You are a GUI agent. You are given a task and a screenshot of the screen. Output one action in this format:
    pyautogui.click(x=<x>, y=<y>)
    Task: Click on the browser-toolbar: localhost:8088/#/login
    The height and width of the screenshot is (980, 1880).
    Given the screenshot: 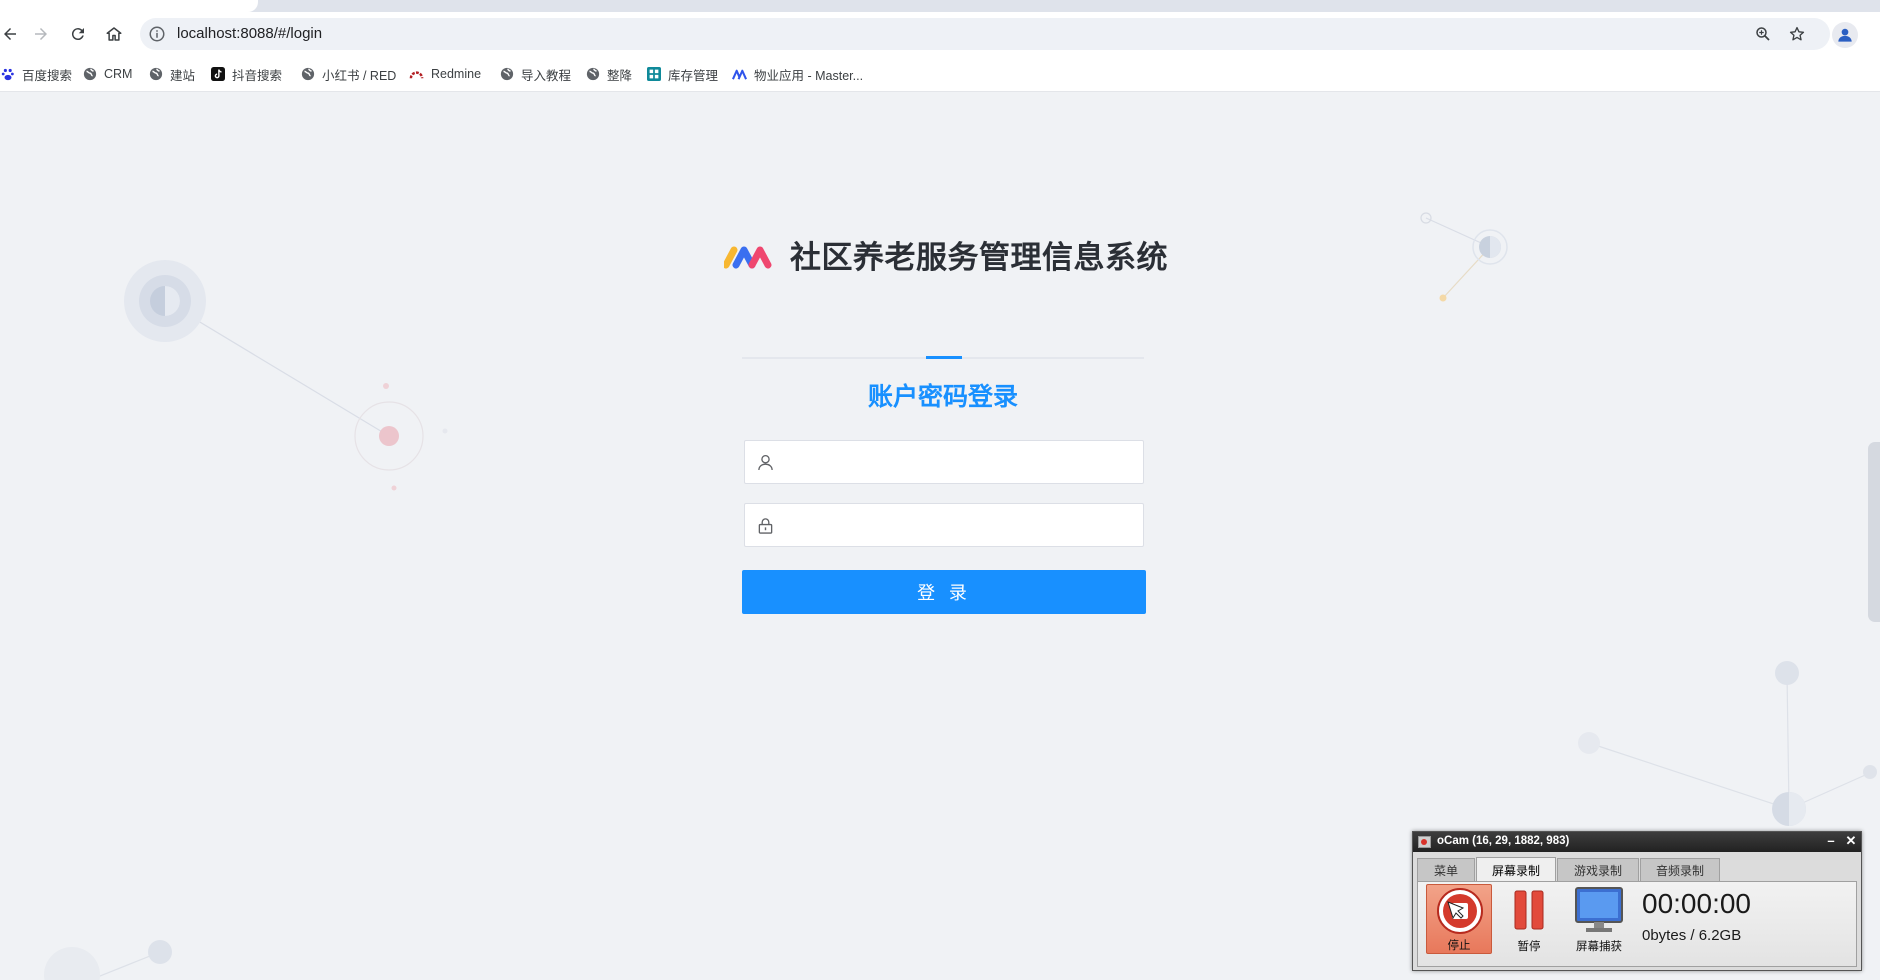 What is the action you would take?
    pyautogui.click(x=940, y=34)
    